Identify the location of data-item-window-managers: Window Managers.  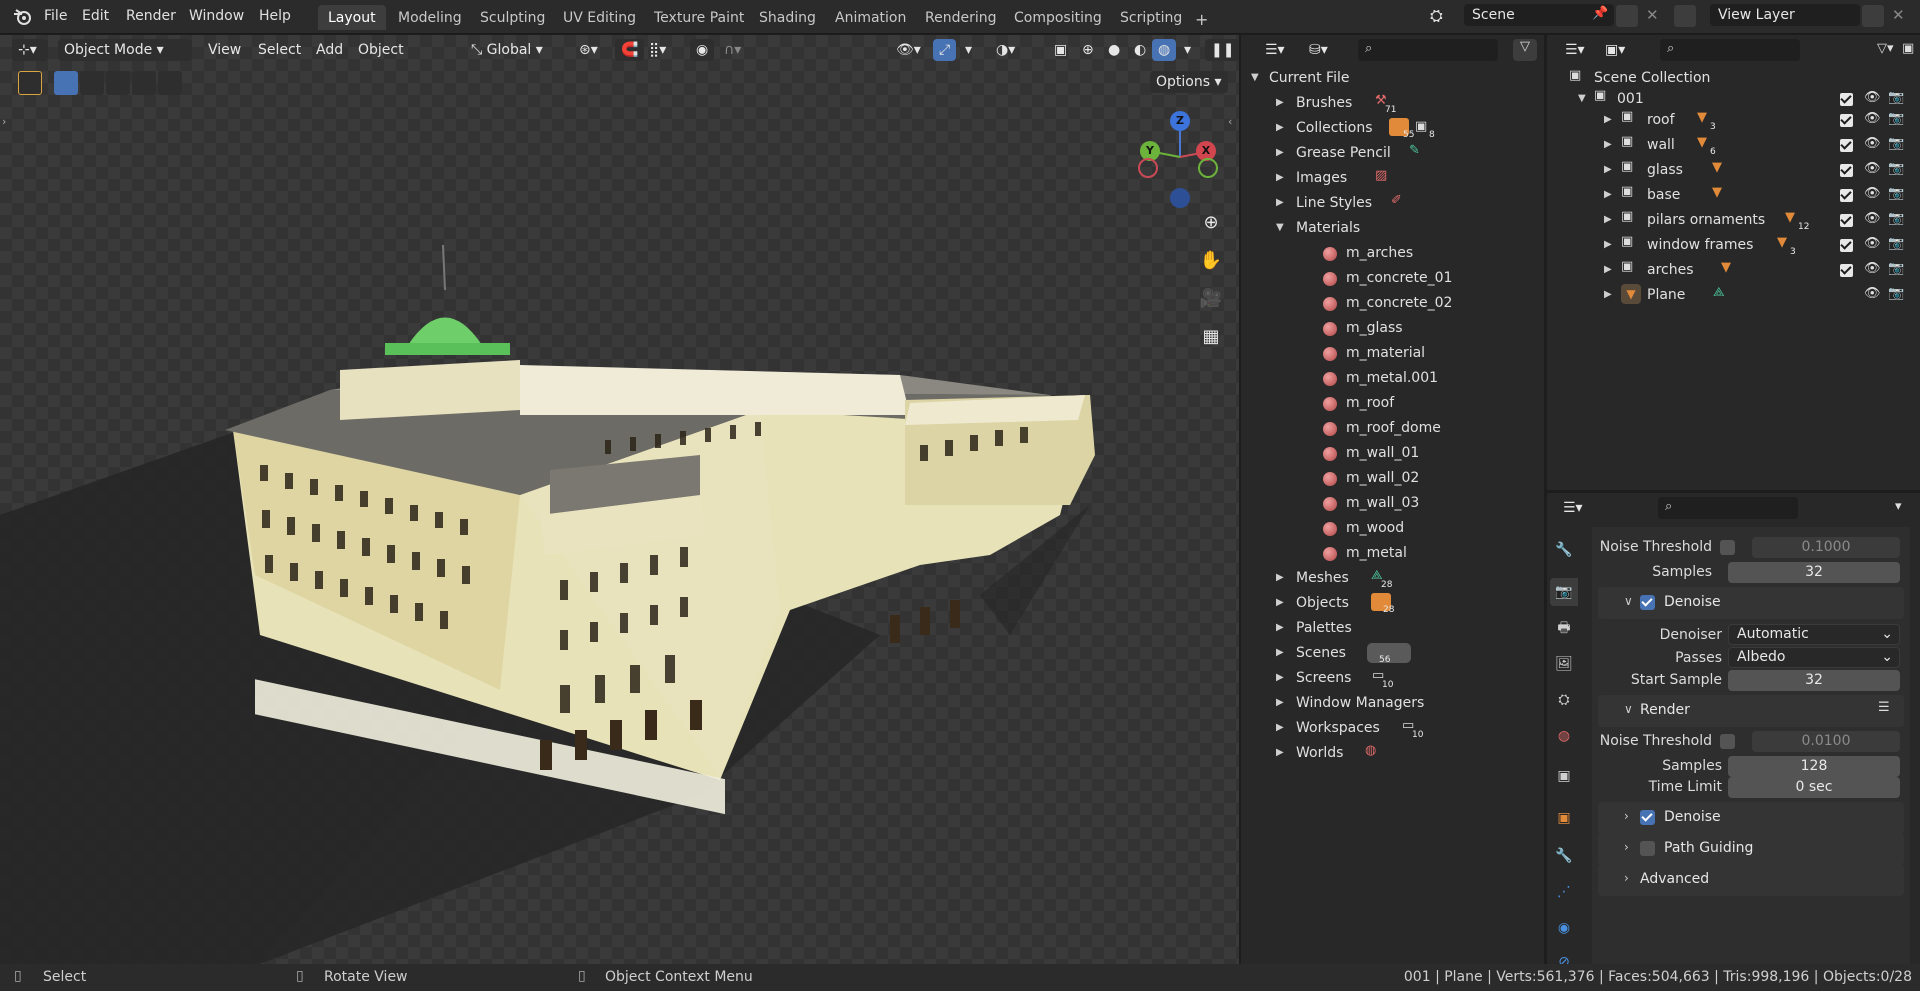
(1360, 706).